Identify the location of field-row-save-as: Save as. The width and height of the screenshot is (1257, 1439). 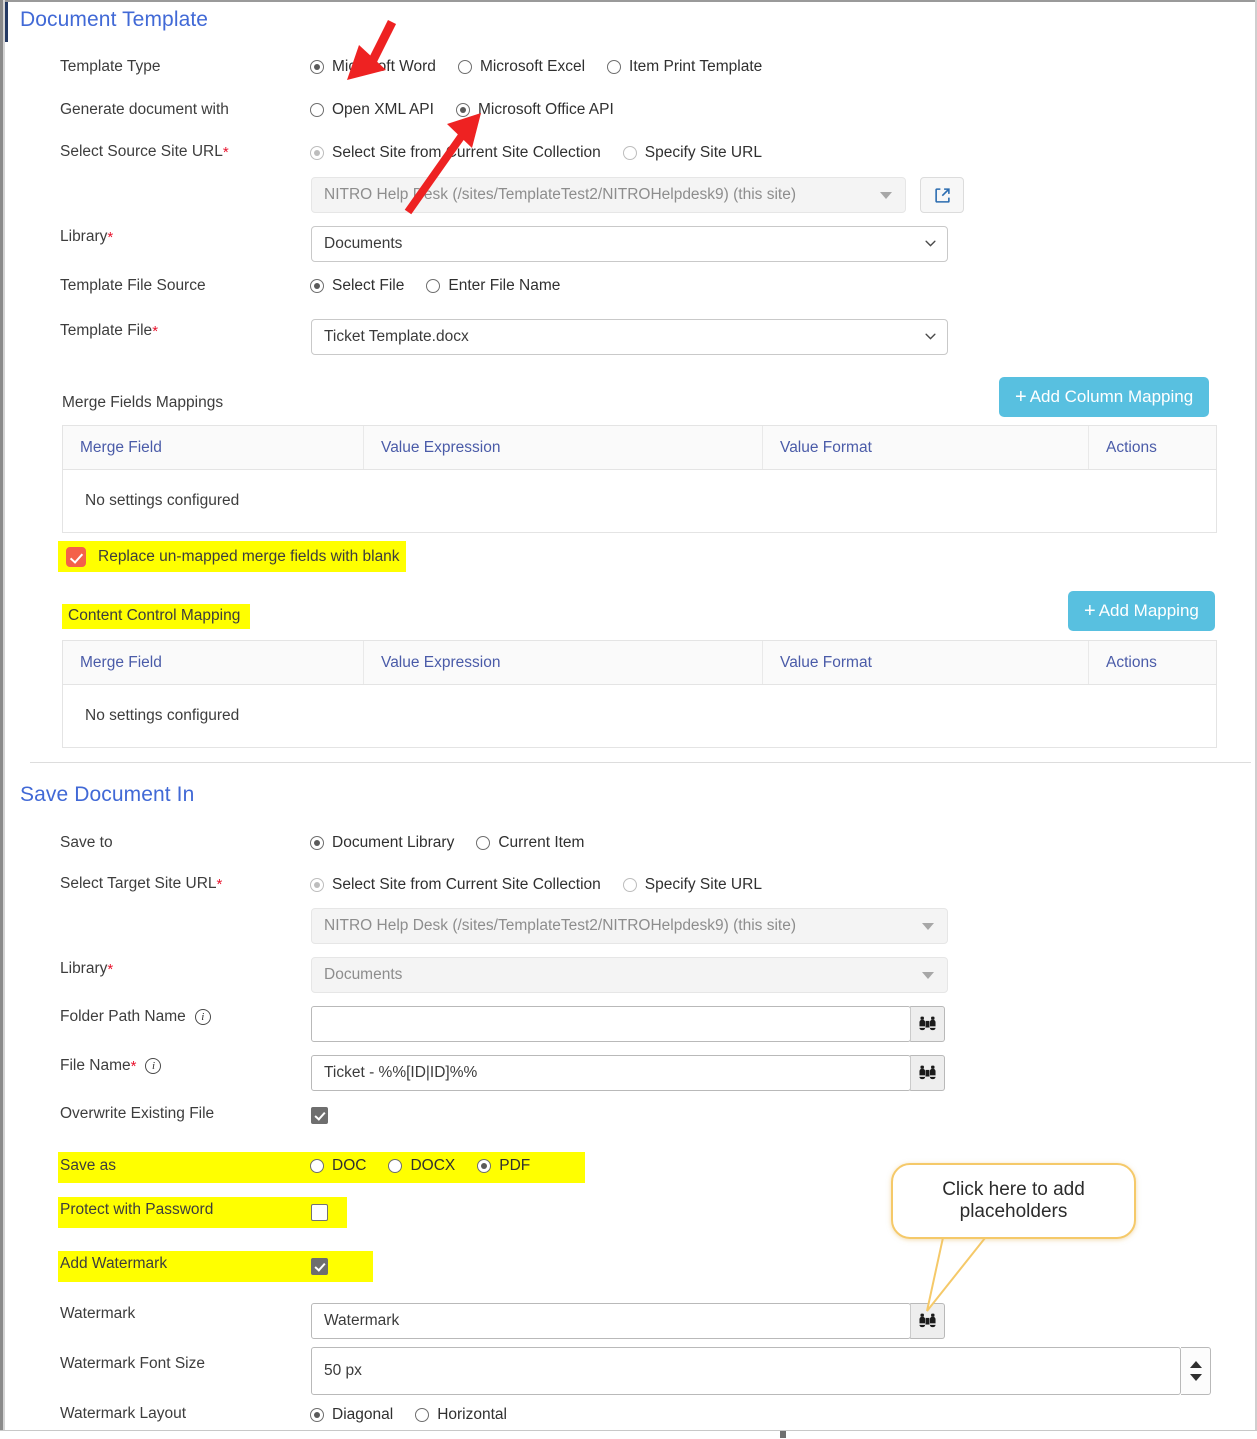
(88, 1166).